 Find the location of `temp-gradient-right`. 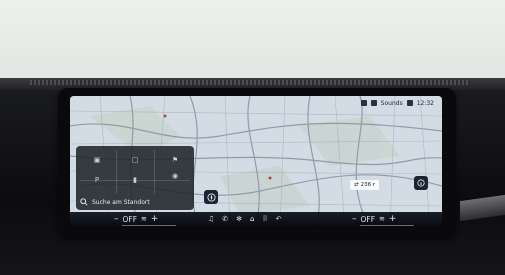

temp-gradient-right is located at coordinates (387, 225).